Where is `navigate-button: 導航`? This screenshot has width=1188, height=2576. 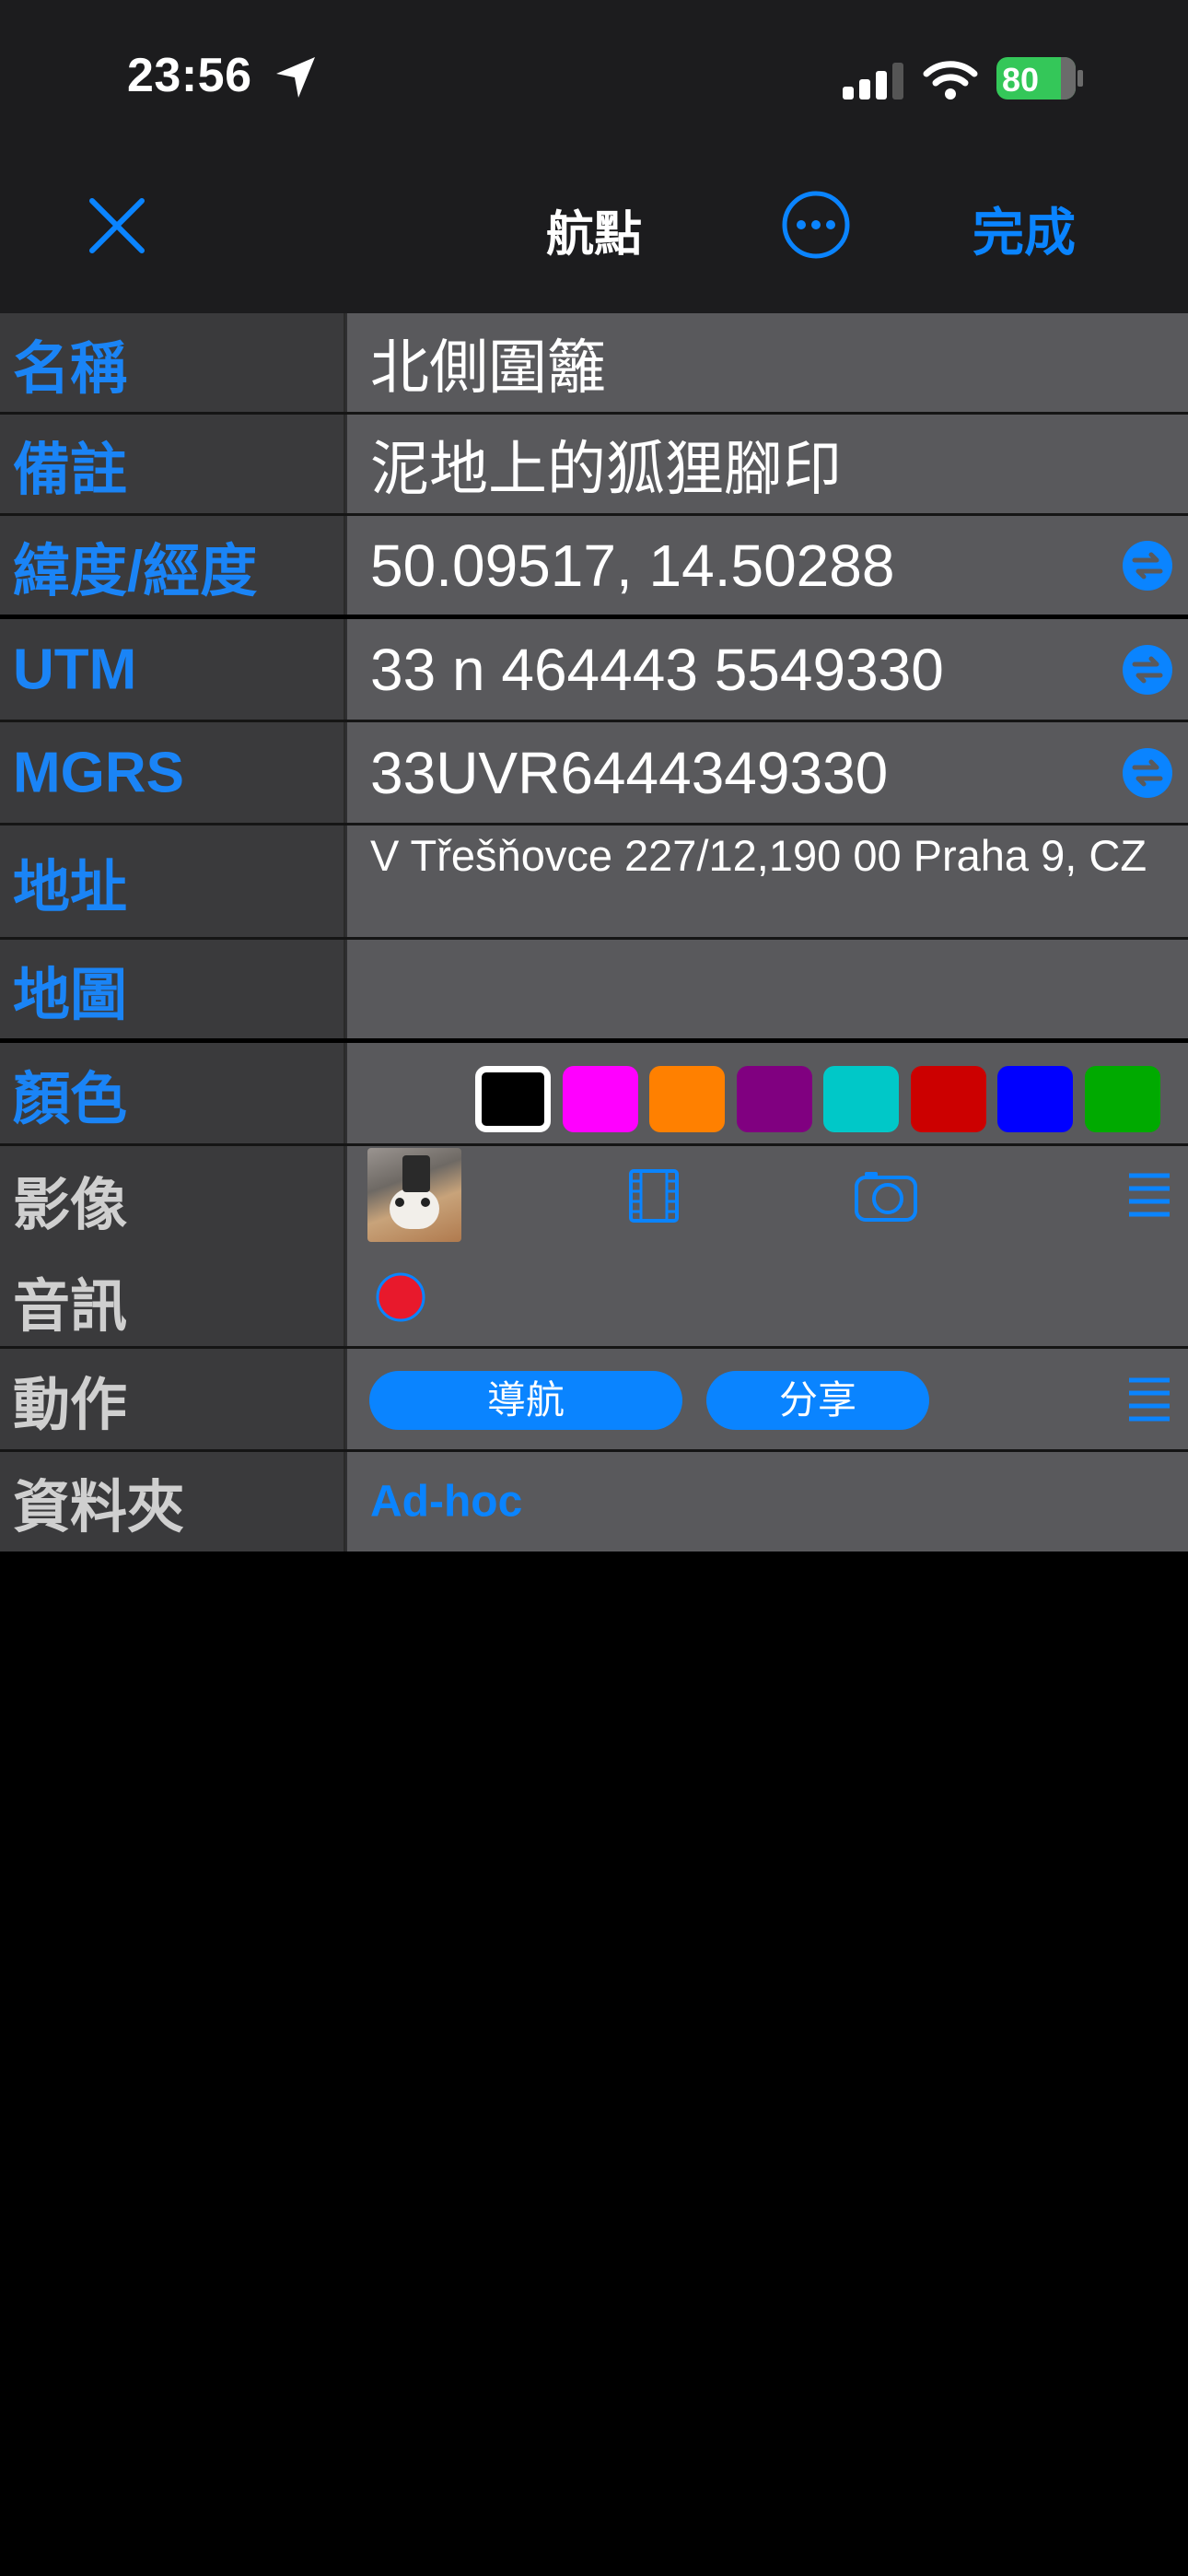
navigate-button: 導航 is located at coordinates (525, 1400).